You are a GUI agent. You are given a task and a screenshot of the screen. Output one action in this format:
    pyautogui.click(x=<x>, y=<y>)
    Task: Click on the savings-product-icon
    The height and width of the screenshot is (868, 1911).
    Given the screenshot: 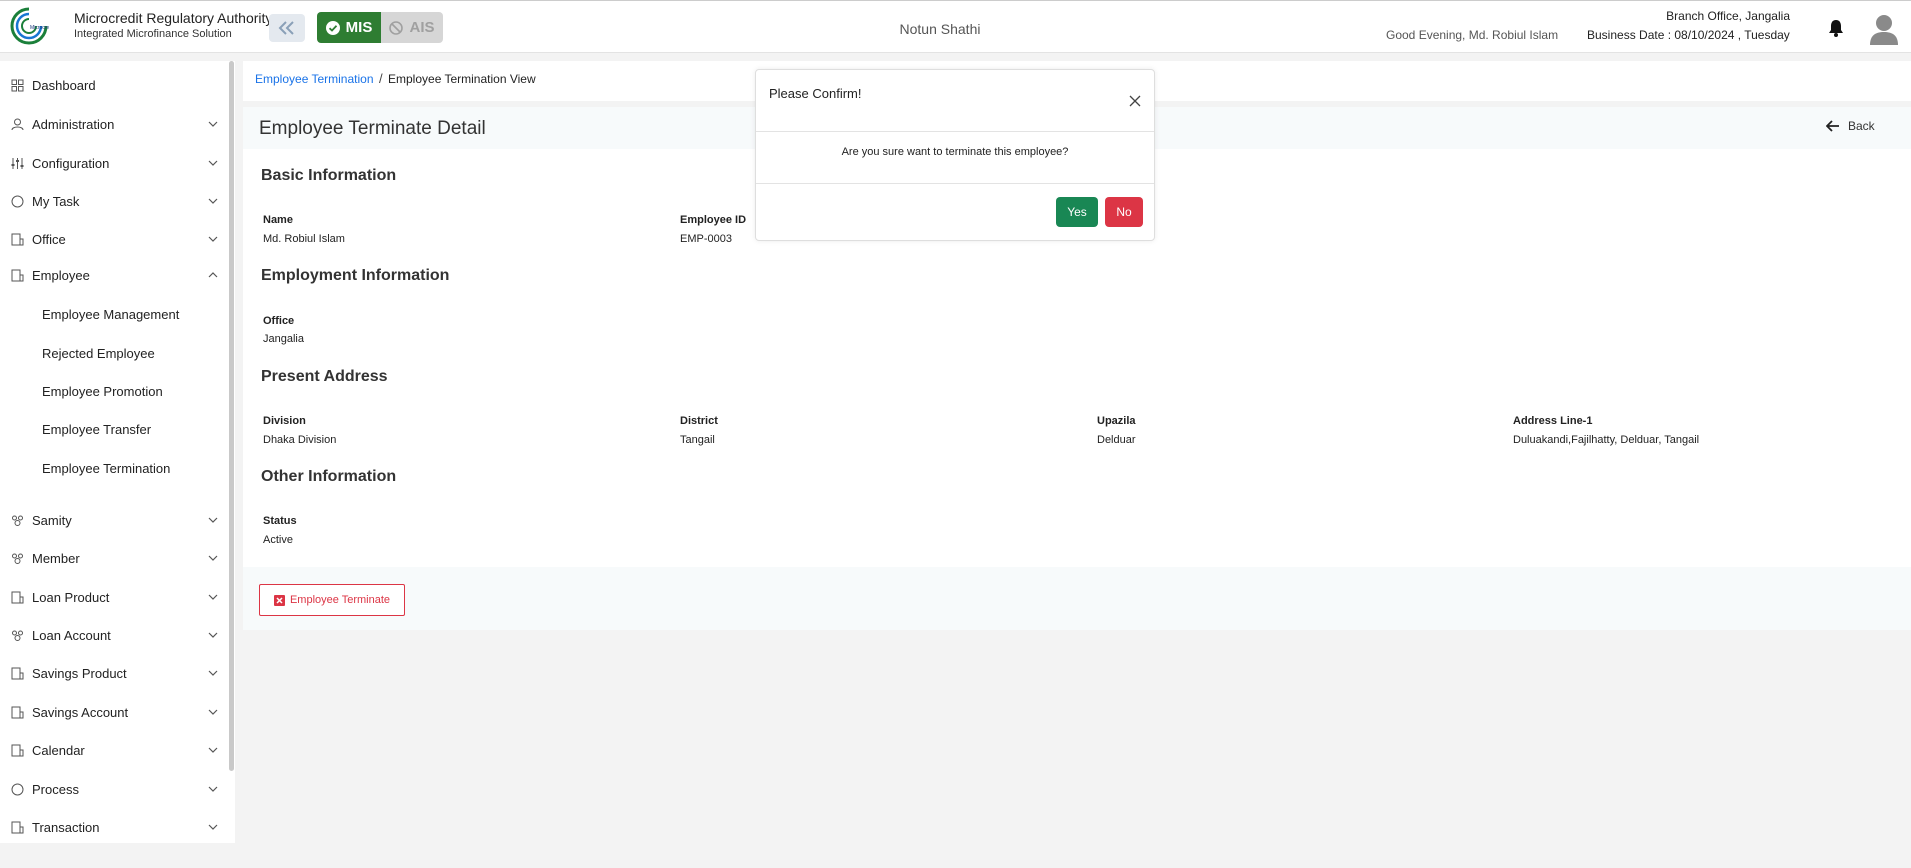 What is the action you would take?
    pyautogui.click(x=17, y=673)
    